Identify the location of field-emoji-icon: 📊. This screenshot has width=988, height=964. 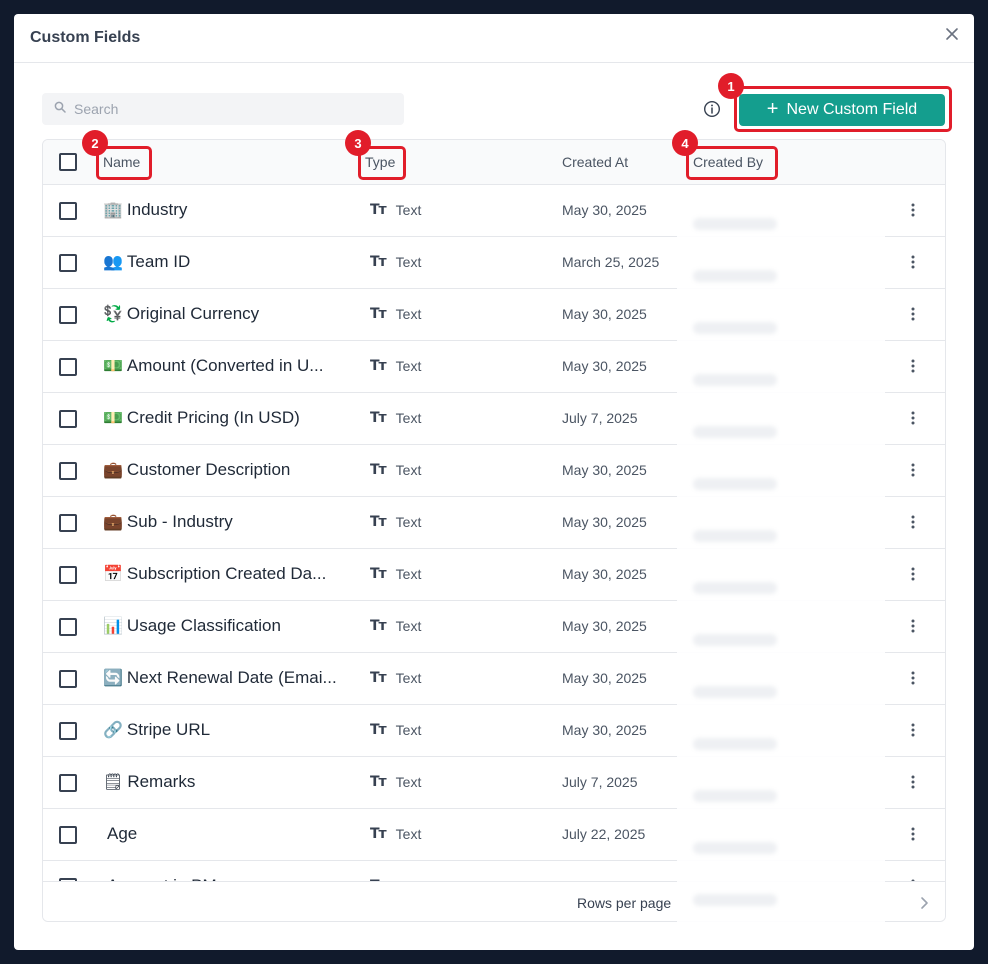
(113, 625).